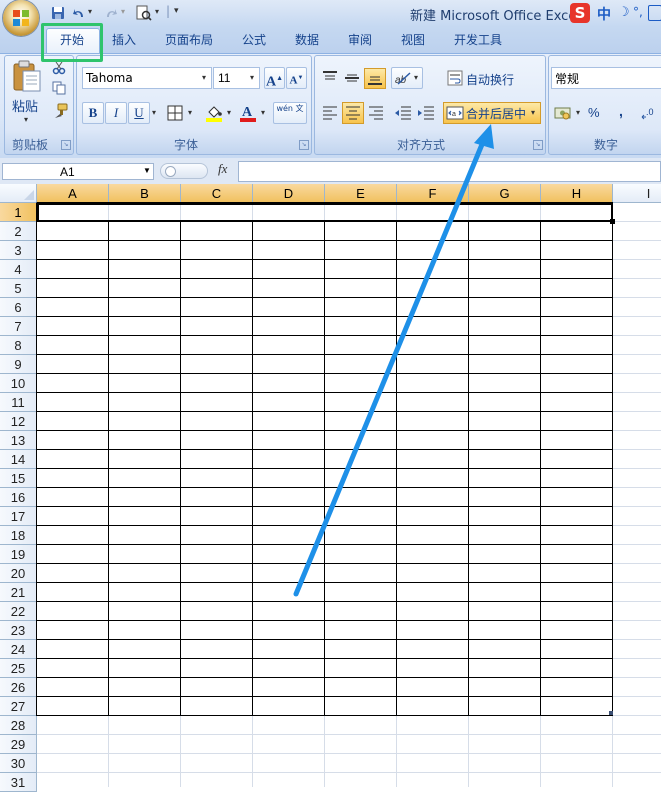 This screenshot has width=661, height=792. Describe the element at coordinates (490, 79) in the screenshot. I see `wrap-text-button: 自动换行` at that location.